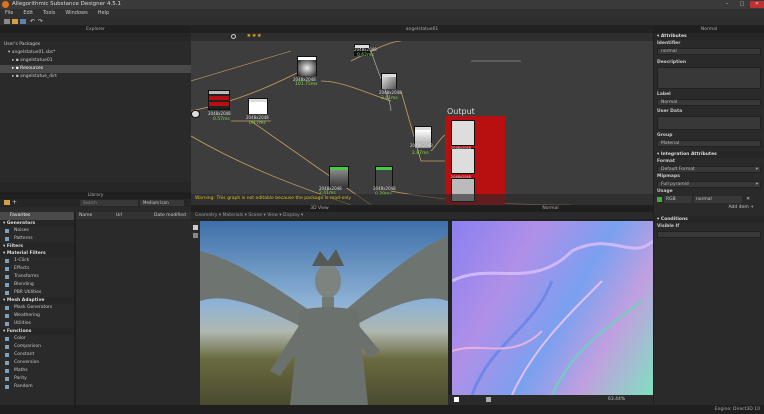 This screenshot has width=764, height=414. What do you see at coordinates (291, 215) in the screenshot?
I see `3d-menu-display: Display` at bounding box center [291, 215].